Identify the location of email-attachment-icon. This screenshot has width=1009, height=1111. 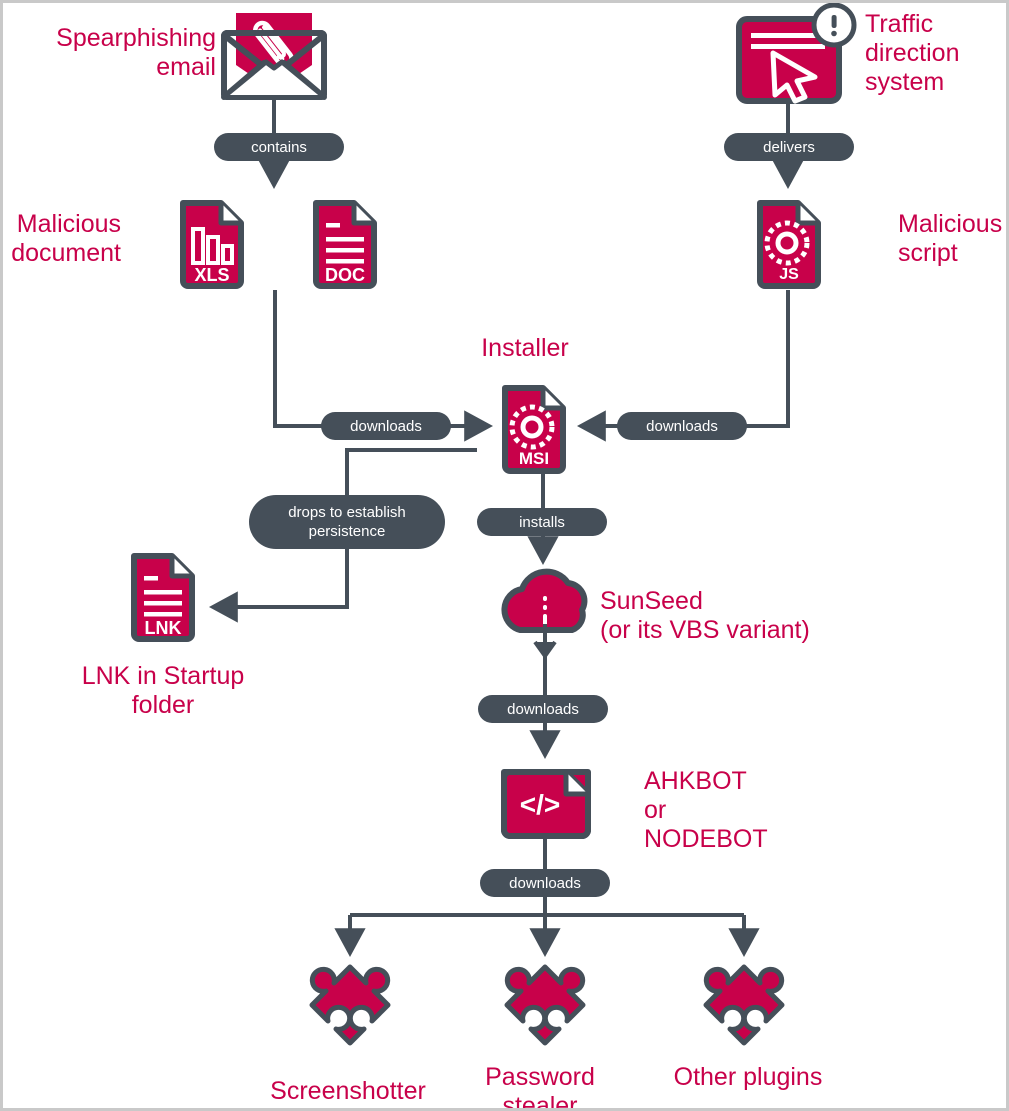
(274, 56).